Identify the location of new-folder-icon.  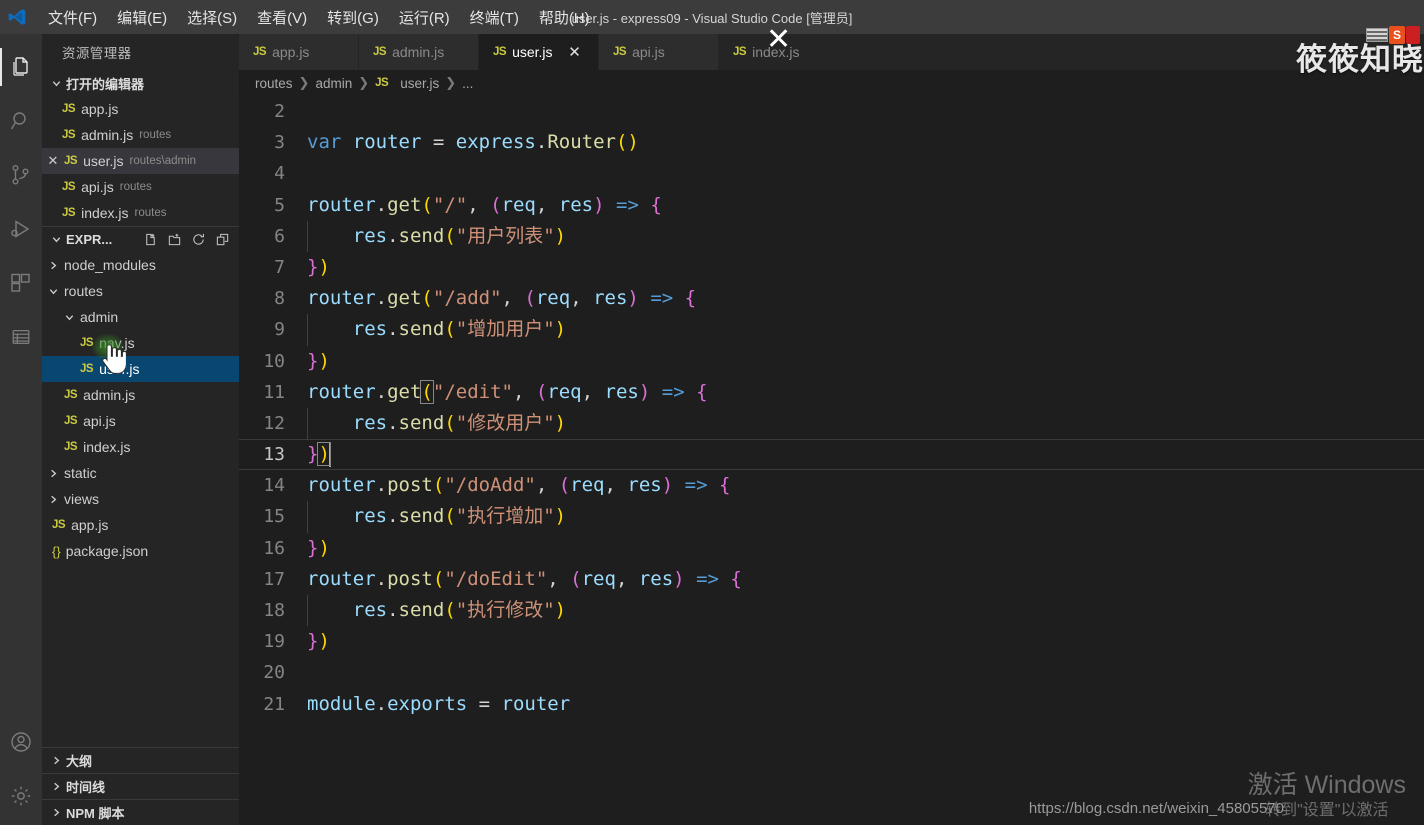
(174, 239).